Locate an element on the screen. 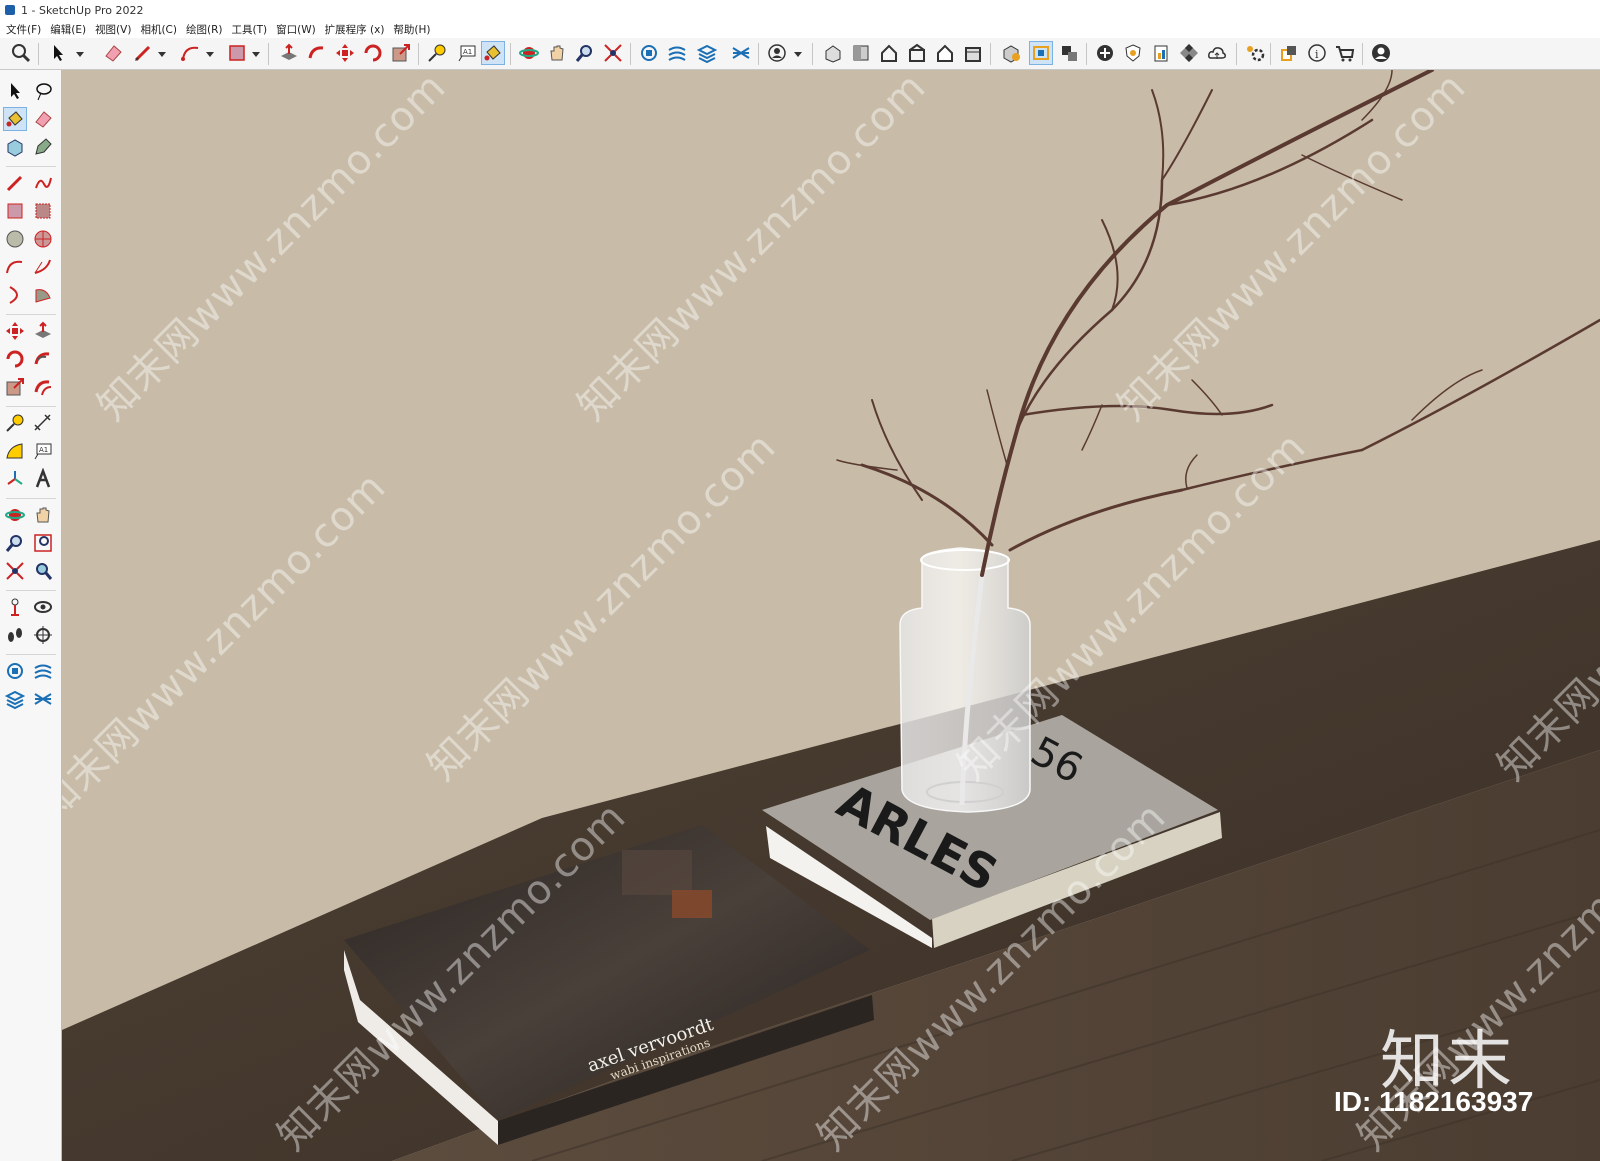  zoom-window-icon is located at coordinates (43, 543).